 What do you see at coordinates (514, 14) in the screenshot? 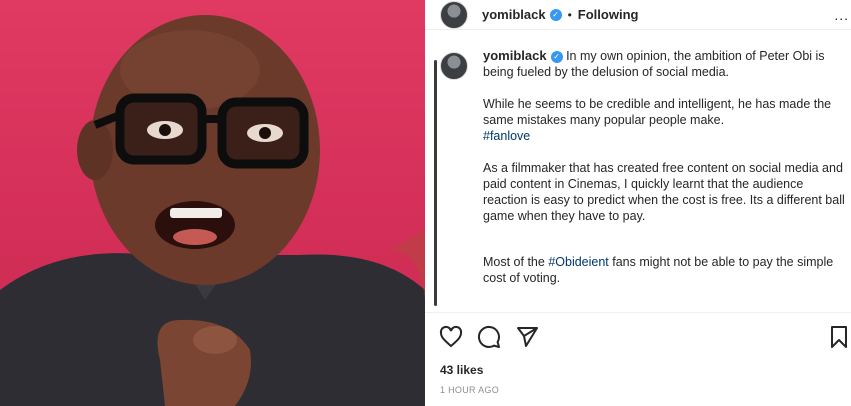
I see `username: yomiblack` at bounding box center [514, 14].